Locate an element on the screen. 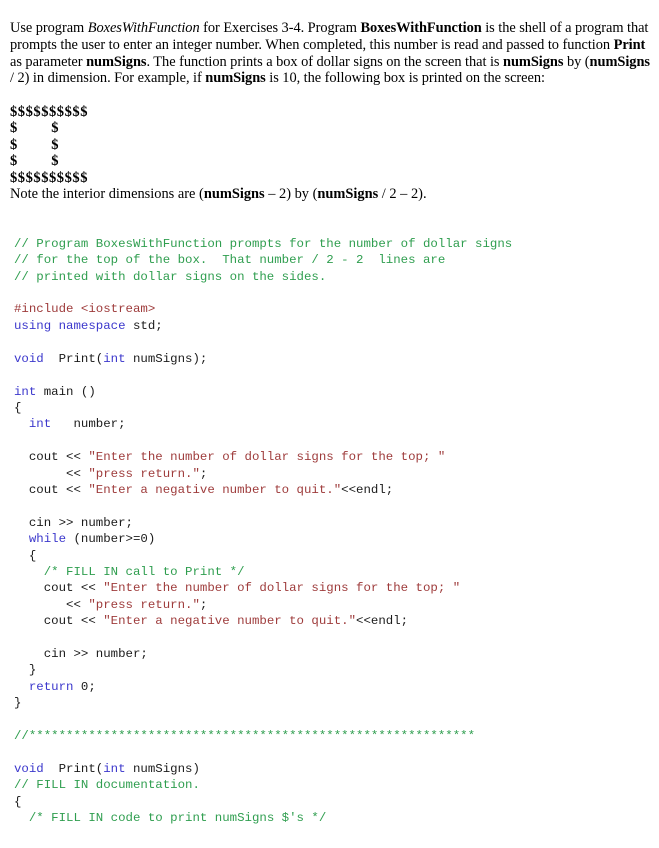  code-token: /* FILL IN call to Print */ is located at coordinates (144, 571).